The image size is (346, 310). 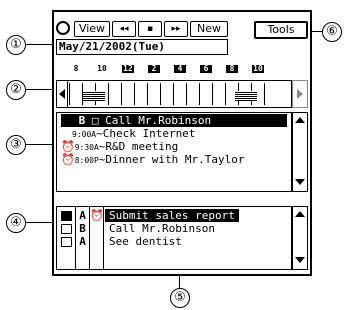 What do you see at coordinates (62, 94) in the screenshot?
I see `timeline-left-arrow` at bounding box center [62, 94].